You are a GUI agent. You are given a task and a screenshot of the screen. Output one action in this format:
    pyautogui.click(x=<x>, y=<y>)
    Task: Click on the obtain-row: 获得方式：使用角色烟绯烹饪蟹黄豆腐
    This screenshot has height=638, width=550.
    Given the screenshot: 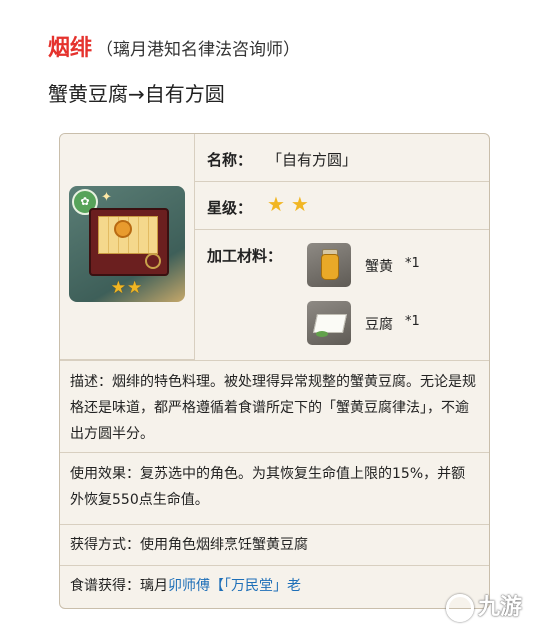 What is the action you would take?
    pyautogui.click(x=274, y=545)
    